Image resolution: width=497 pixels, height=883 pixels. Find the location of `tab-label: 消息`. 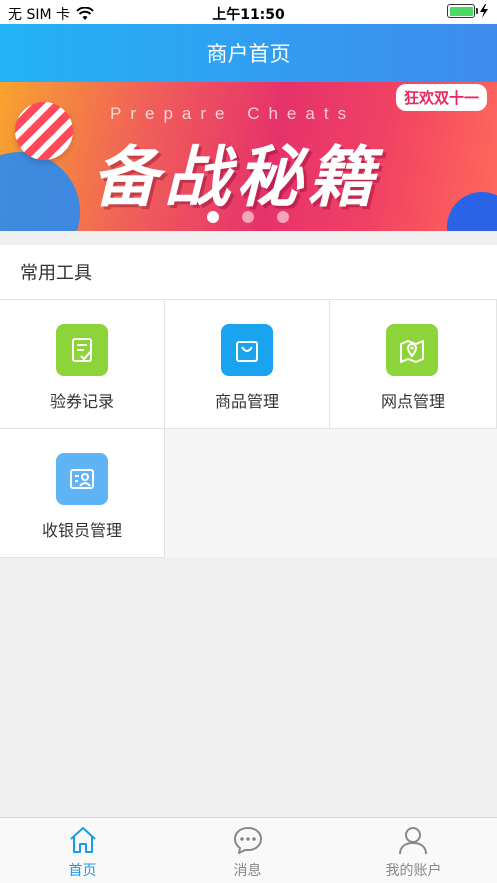

tab-label: 消息 is located at coordinates (247, 871).